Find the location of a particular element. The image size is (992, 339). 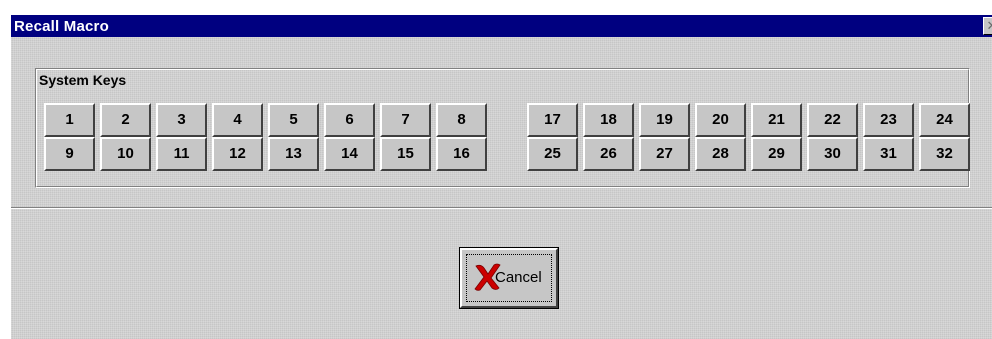

system-key-10: 10 is located at coordinates (125, 154).